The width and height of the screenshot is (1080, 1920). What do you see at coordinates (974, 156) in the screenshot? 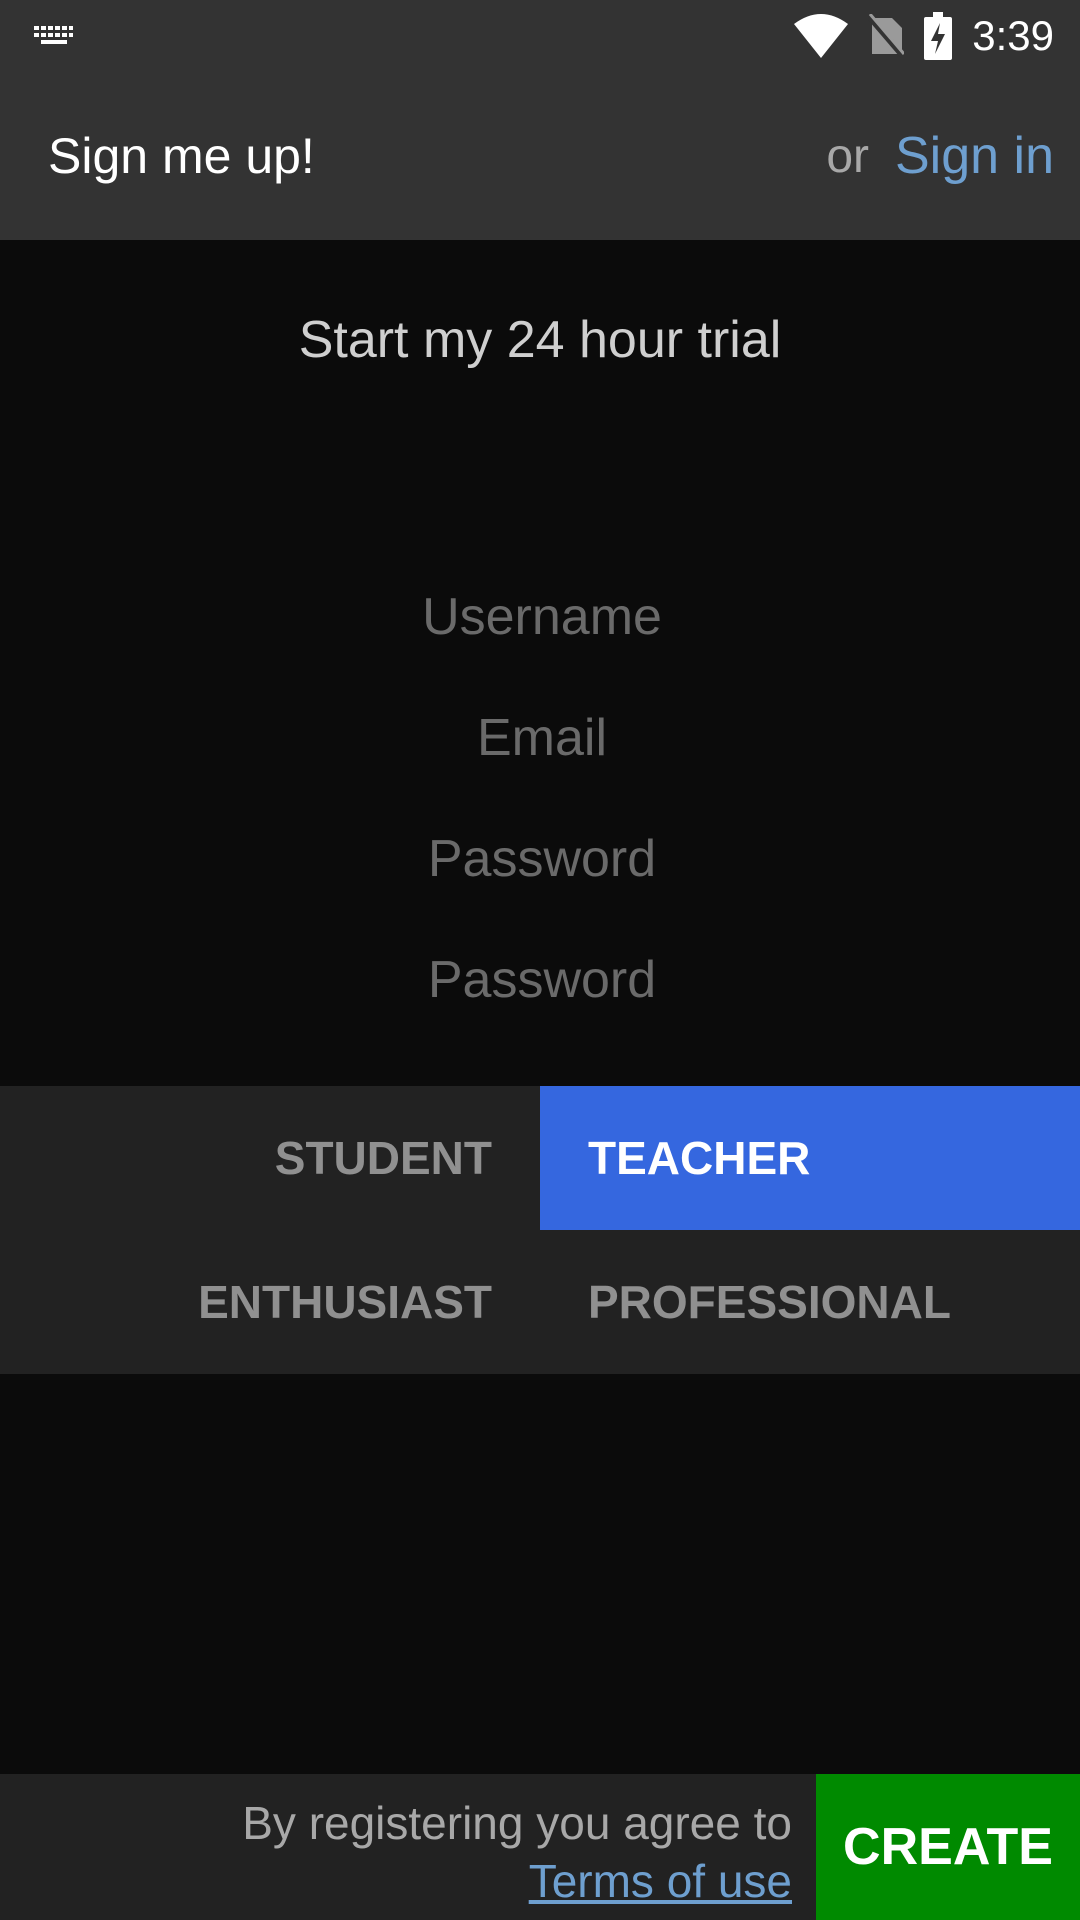
I see `sign-in-link: Sign in` at bounding box center [974, 156].